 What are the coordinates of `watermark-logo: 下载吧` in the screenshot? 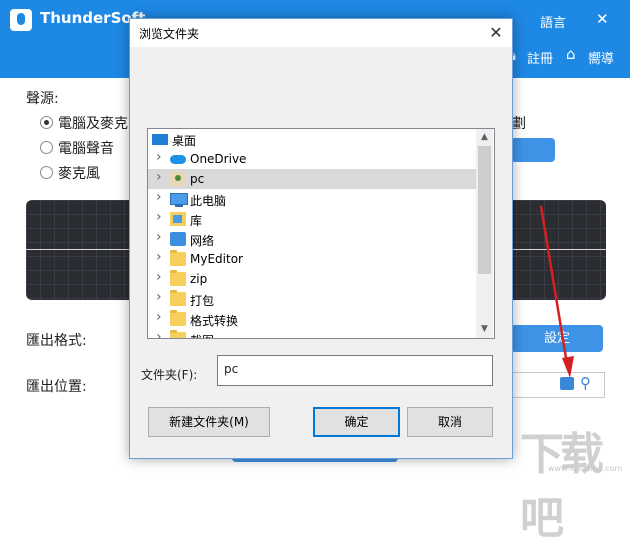 It's located at (562, 486).